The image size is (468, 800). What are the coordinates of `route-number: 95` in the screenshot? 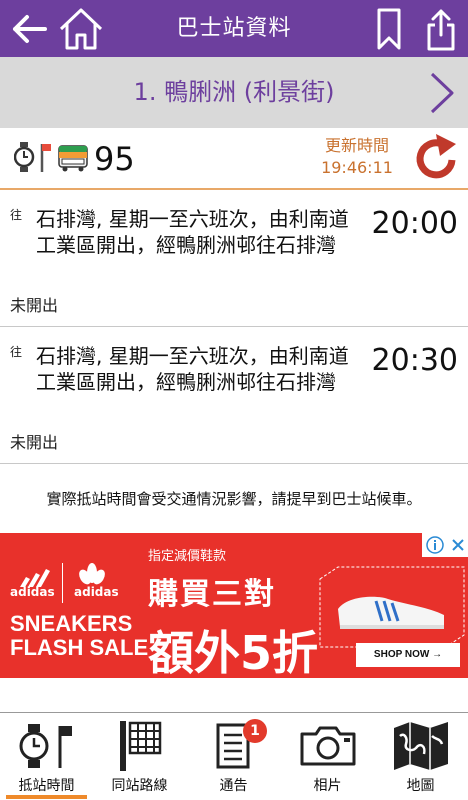 It's located at (114, 159).